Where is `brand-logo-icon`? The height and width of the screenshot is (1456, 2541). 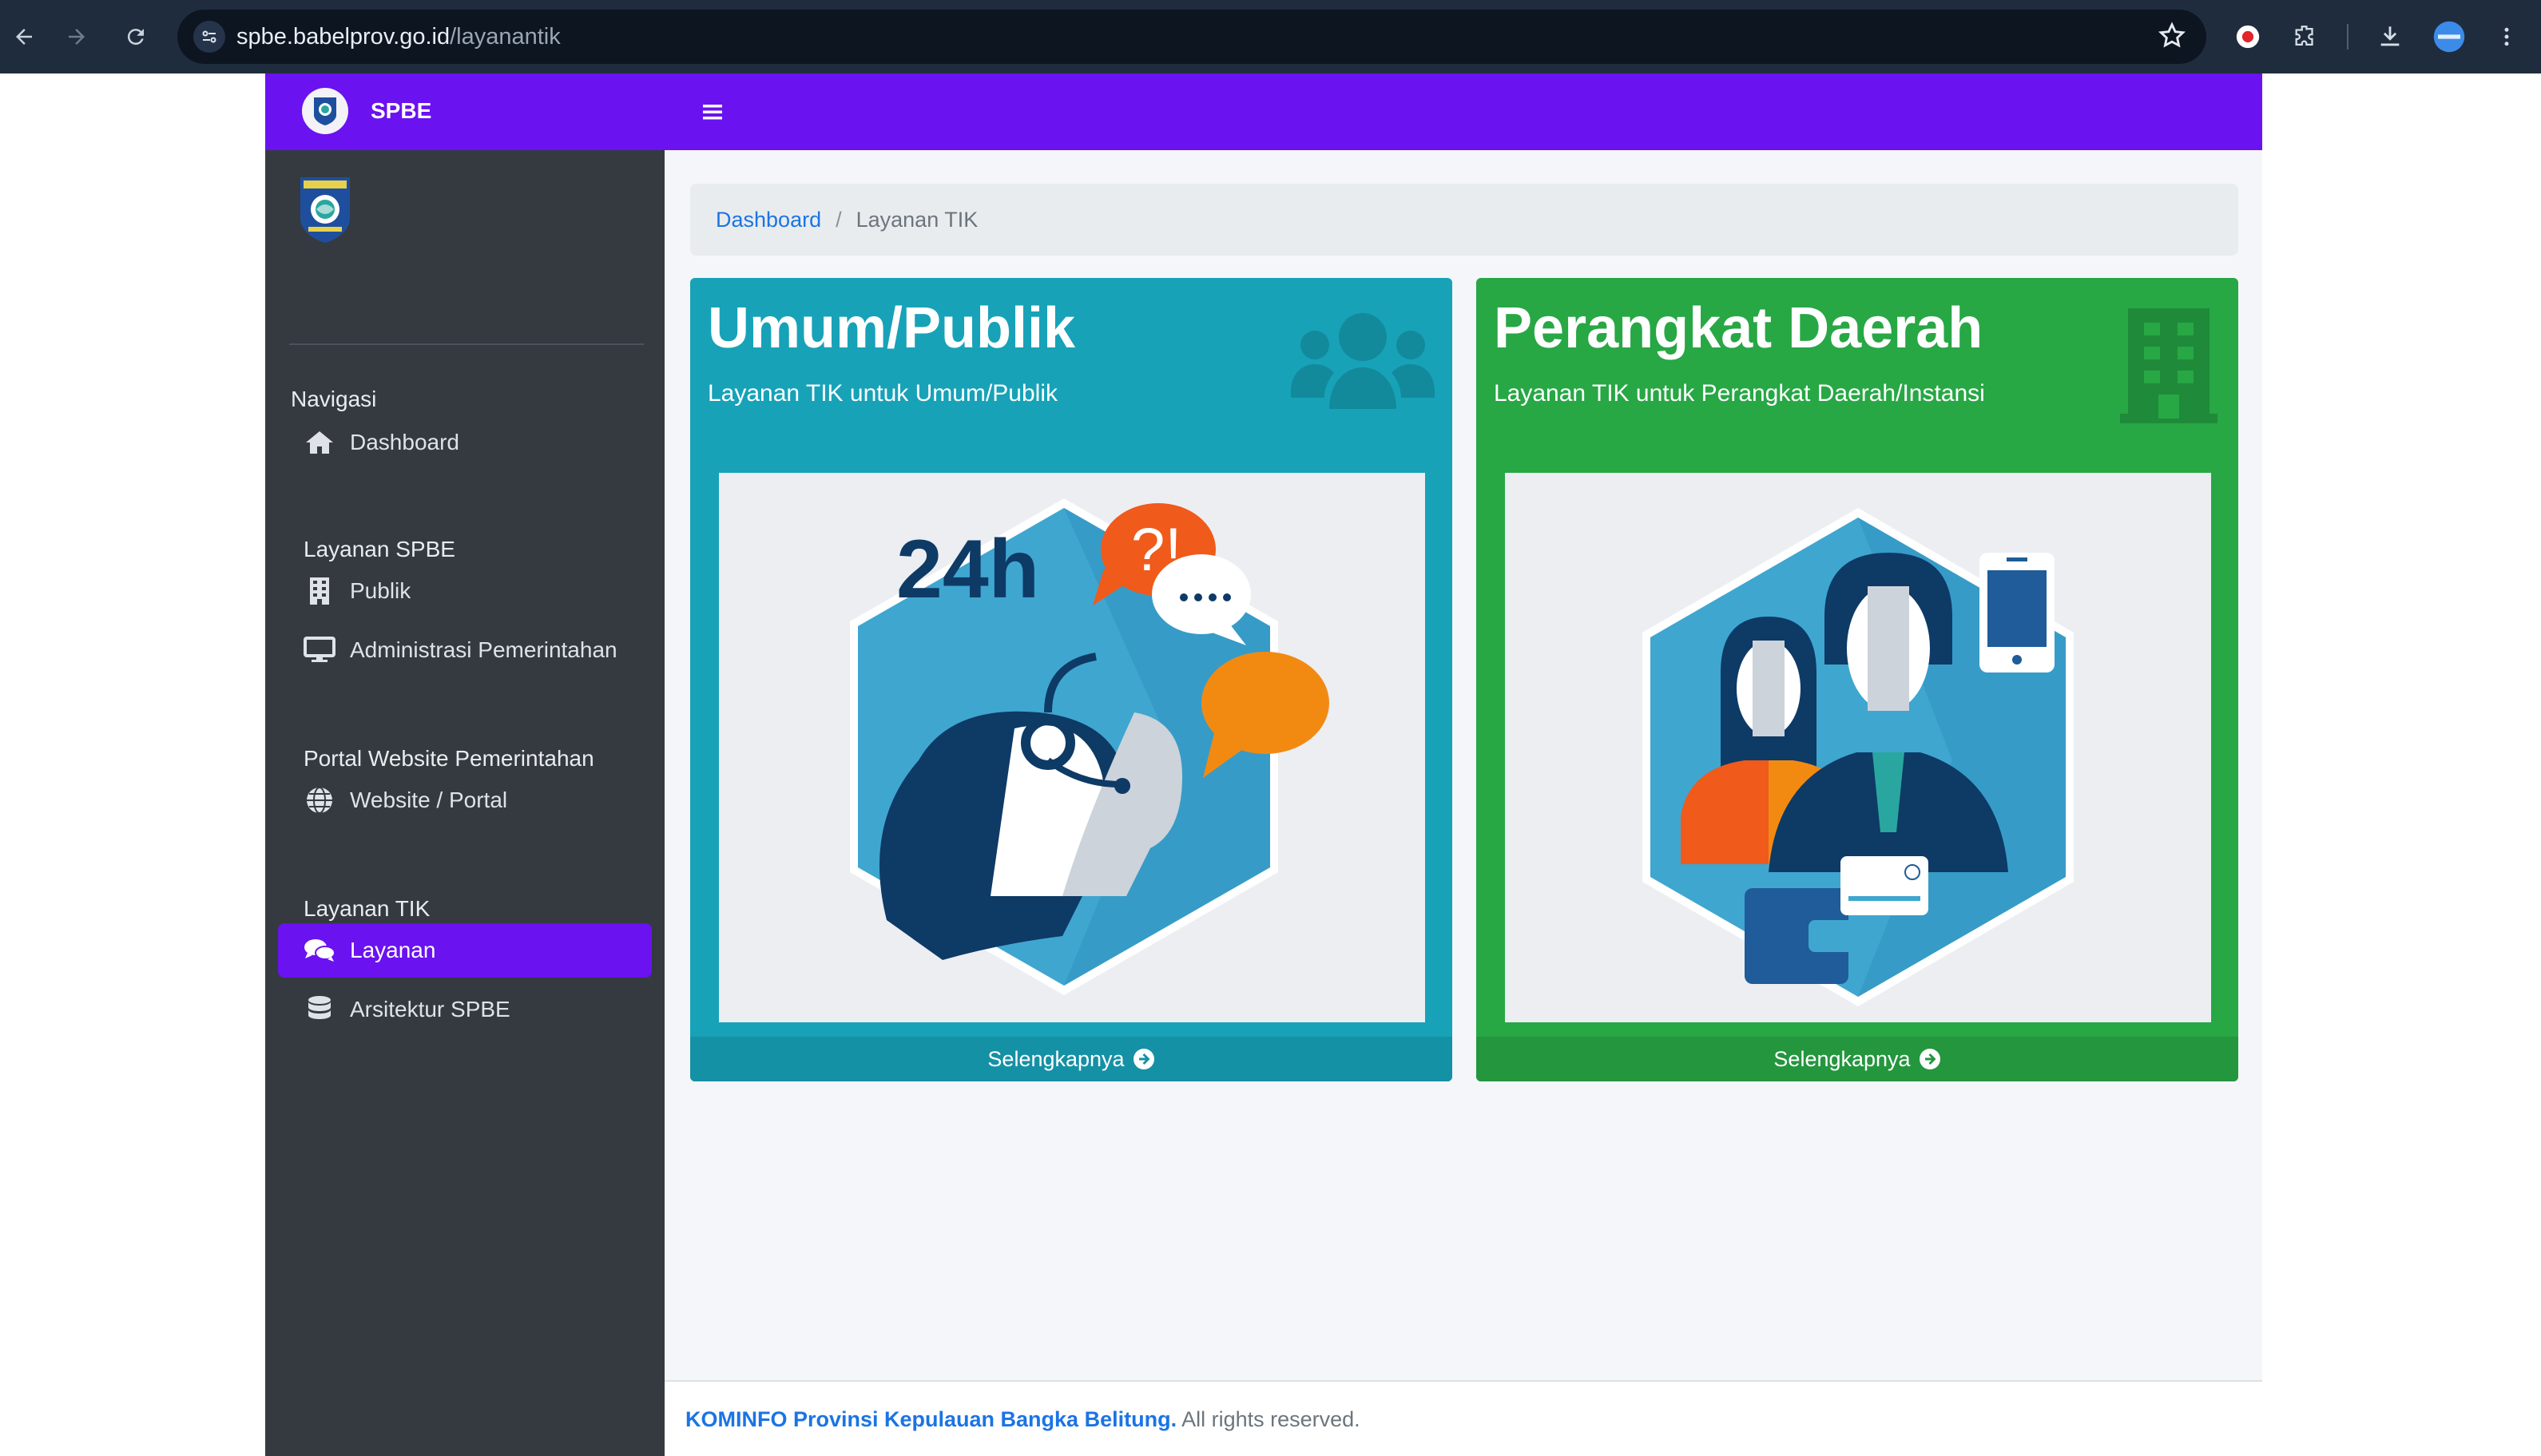
brand-logo-icon is located at coordinates (325, 111).